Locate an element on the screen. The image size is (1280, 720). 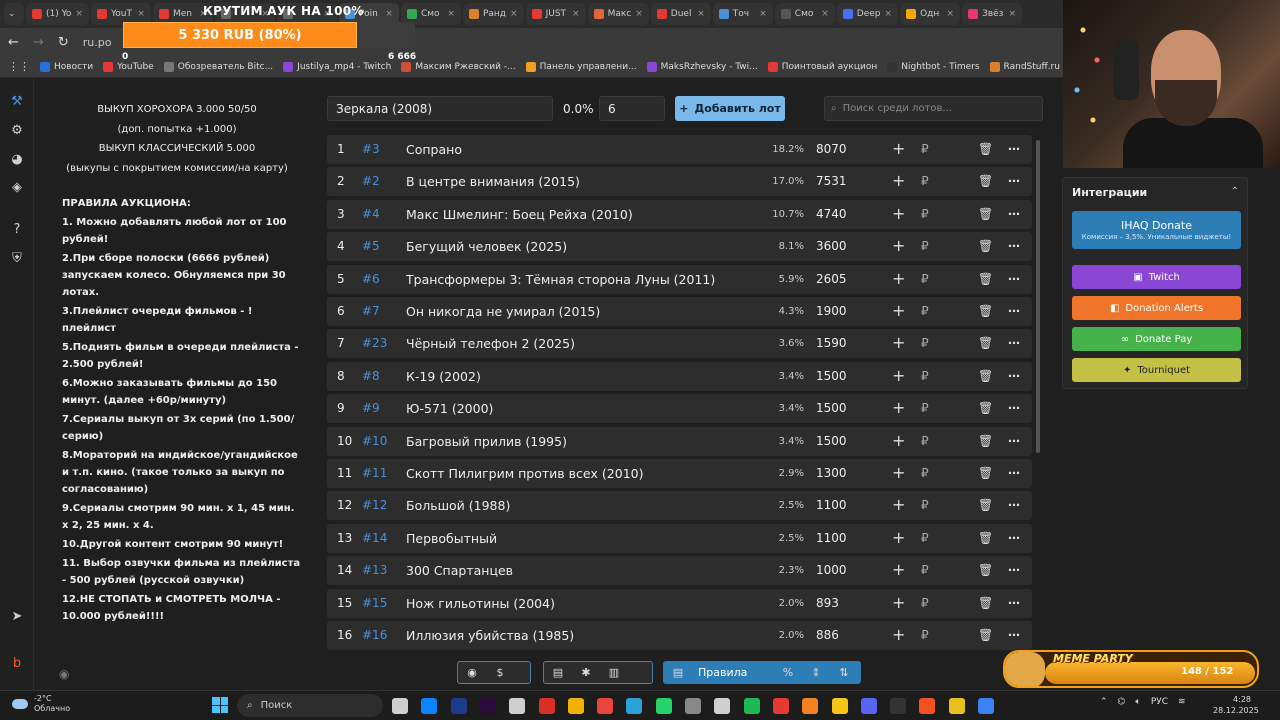
lot-row: 16 #16 Иллюзия убийства (1985) 2.0% 886 + ₽ 🗑︎ ⋯ is located at coordinates (679, 635).